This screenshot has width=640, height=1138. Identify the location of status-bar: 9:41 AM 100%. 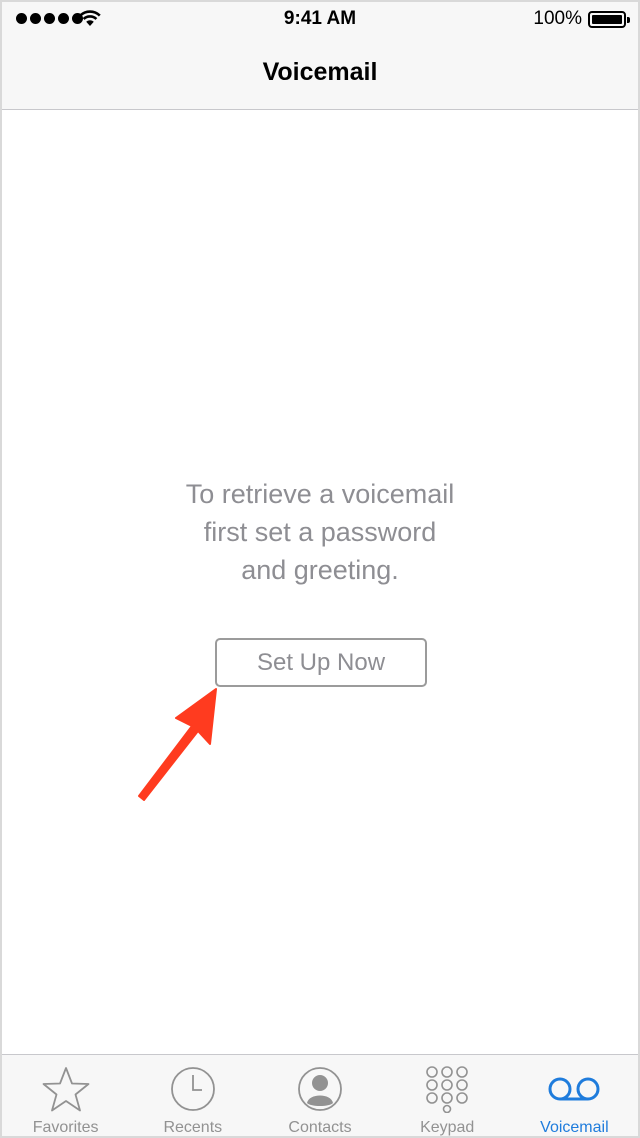
(320, 20).